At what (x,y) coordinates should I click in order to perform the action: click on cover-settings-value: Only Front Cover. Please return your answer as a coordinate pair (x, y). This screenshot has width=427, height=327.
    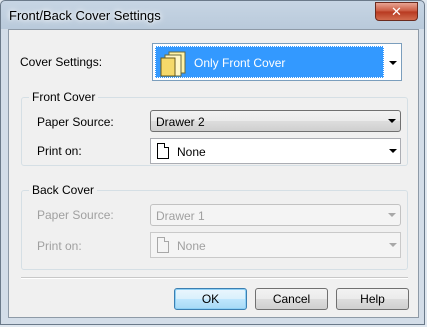
    Looking at the image, I should click on (240, 63).